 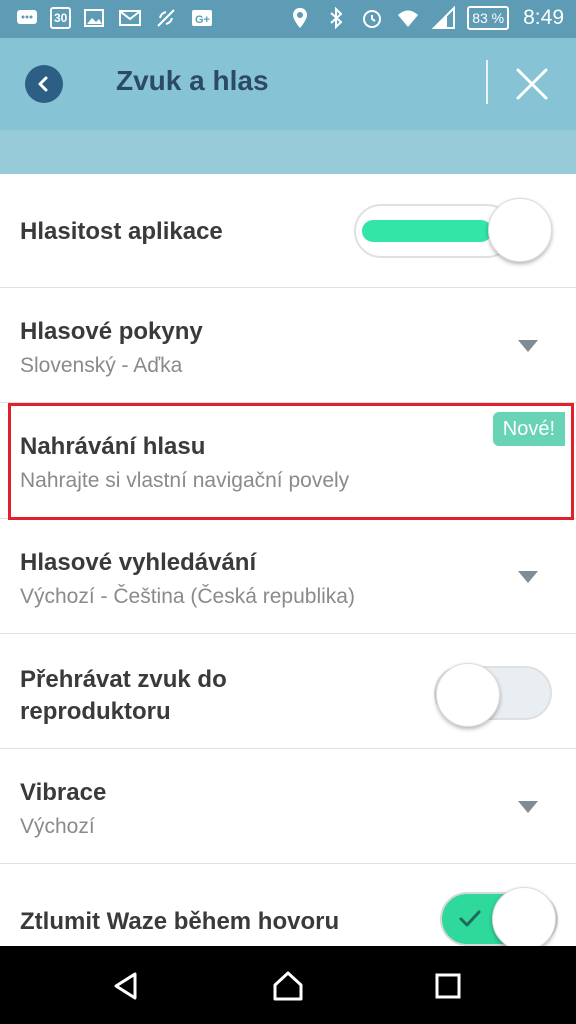 I want to click on clock: 8:49, so click(x=543, y=17).